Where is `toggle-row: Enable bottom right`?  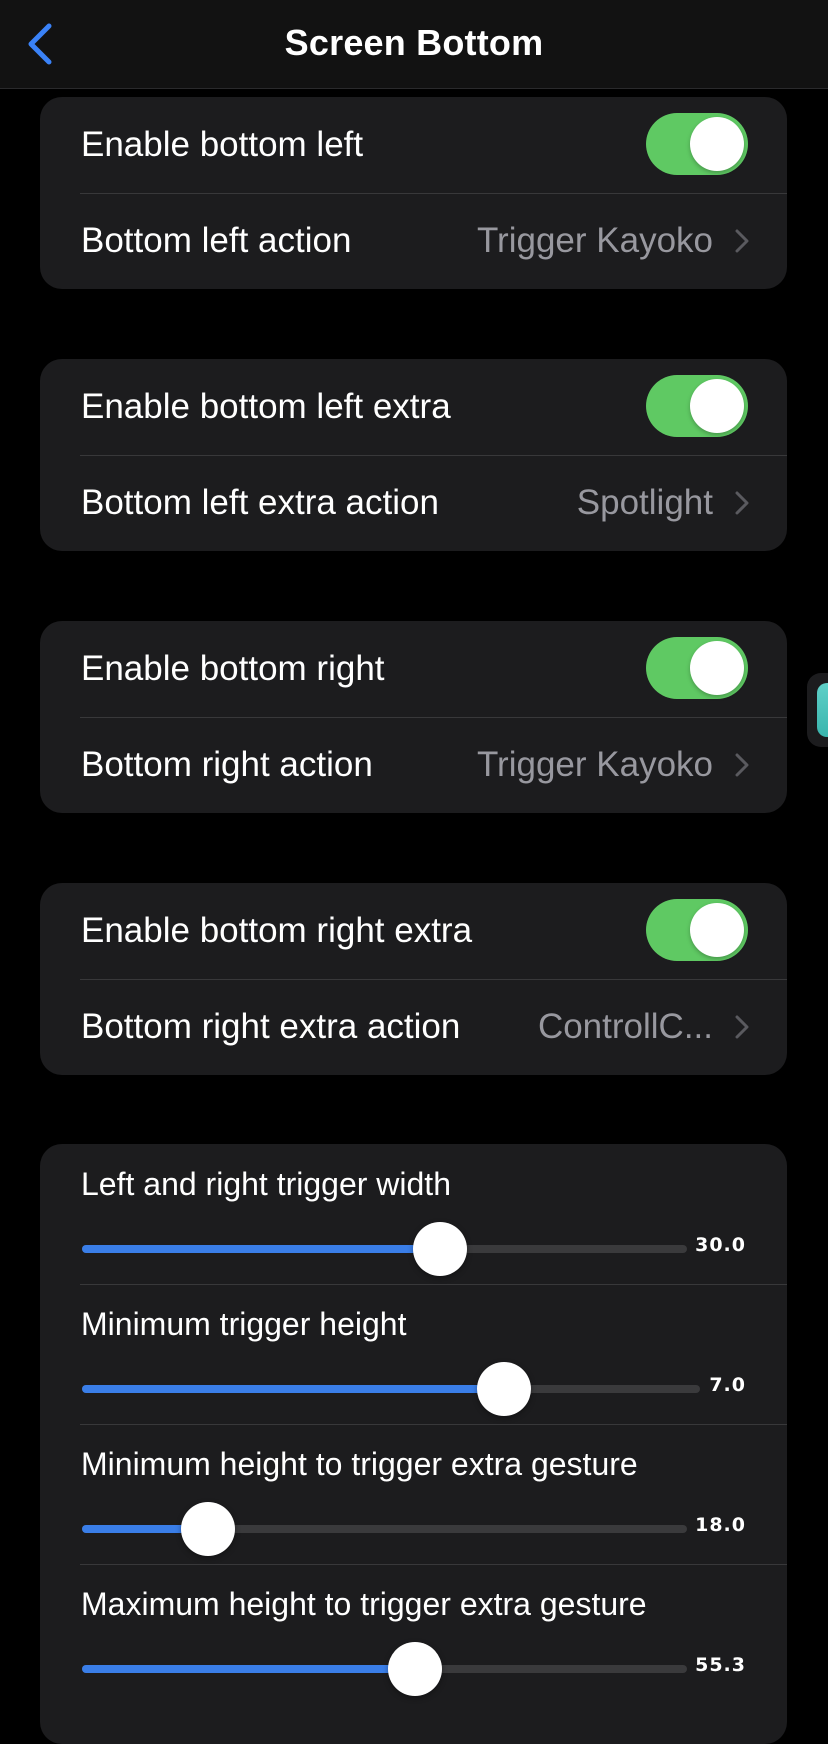
toggle-row: Enable bottom right is located at coordinates (413, 669).